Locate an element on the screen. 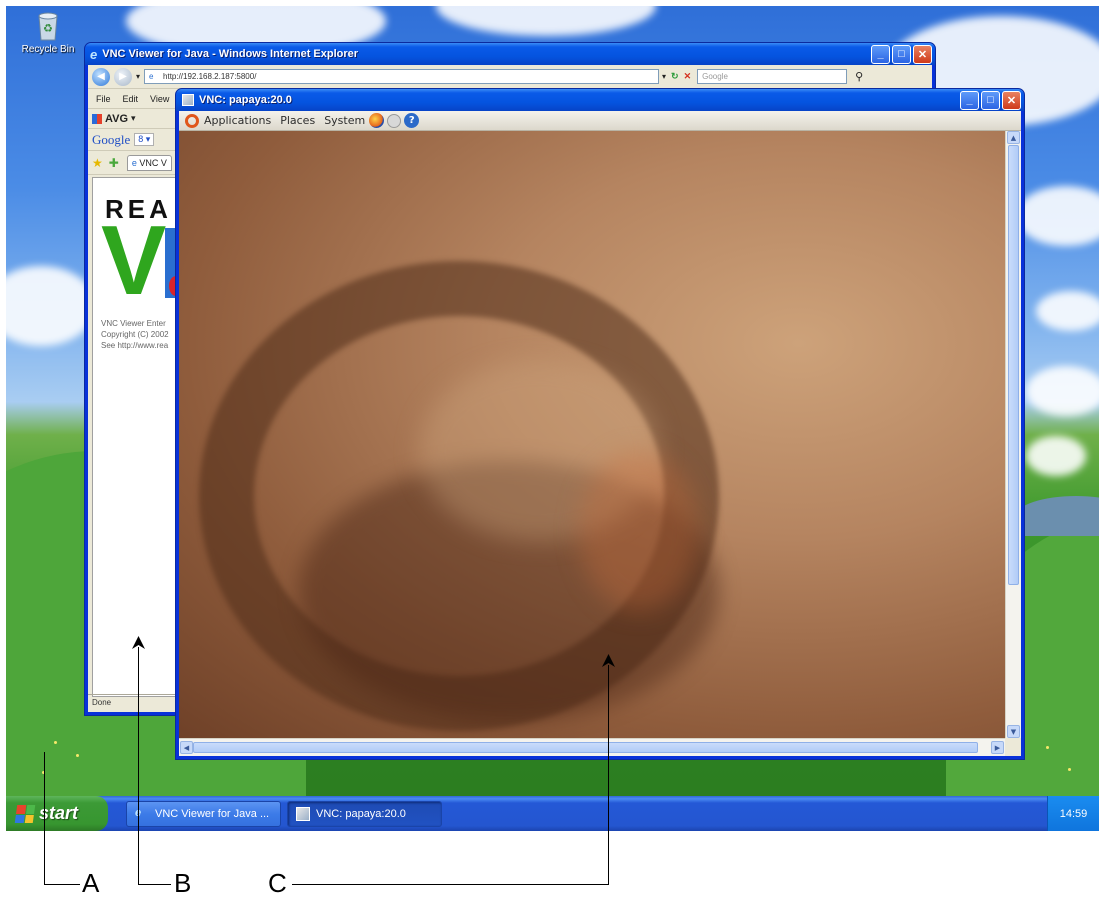  tab-label: VNC V is located at coordinates (153, 162).